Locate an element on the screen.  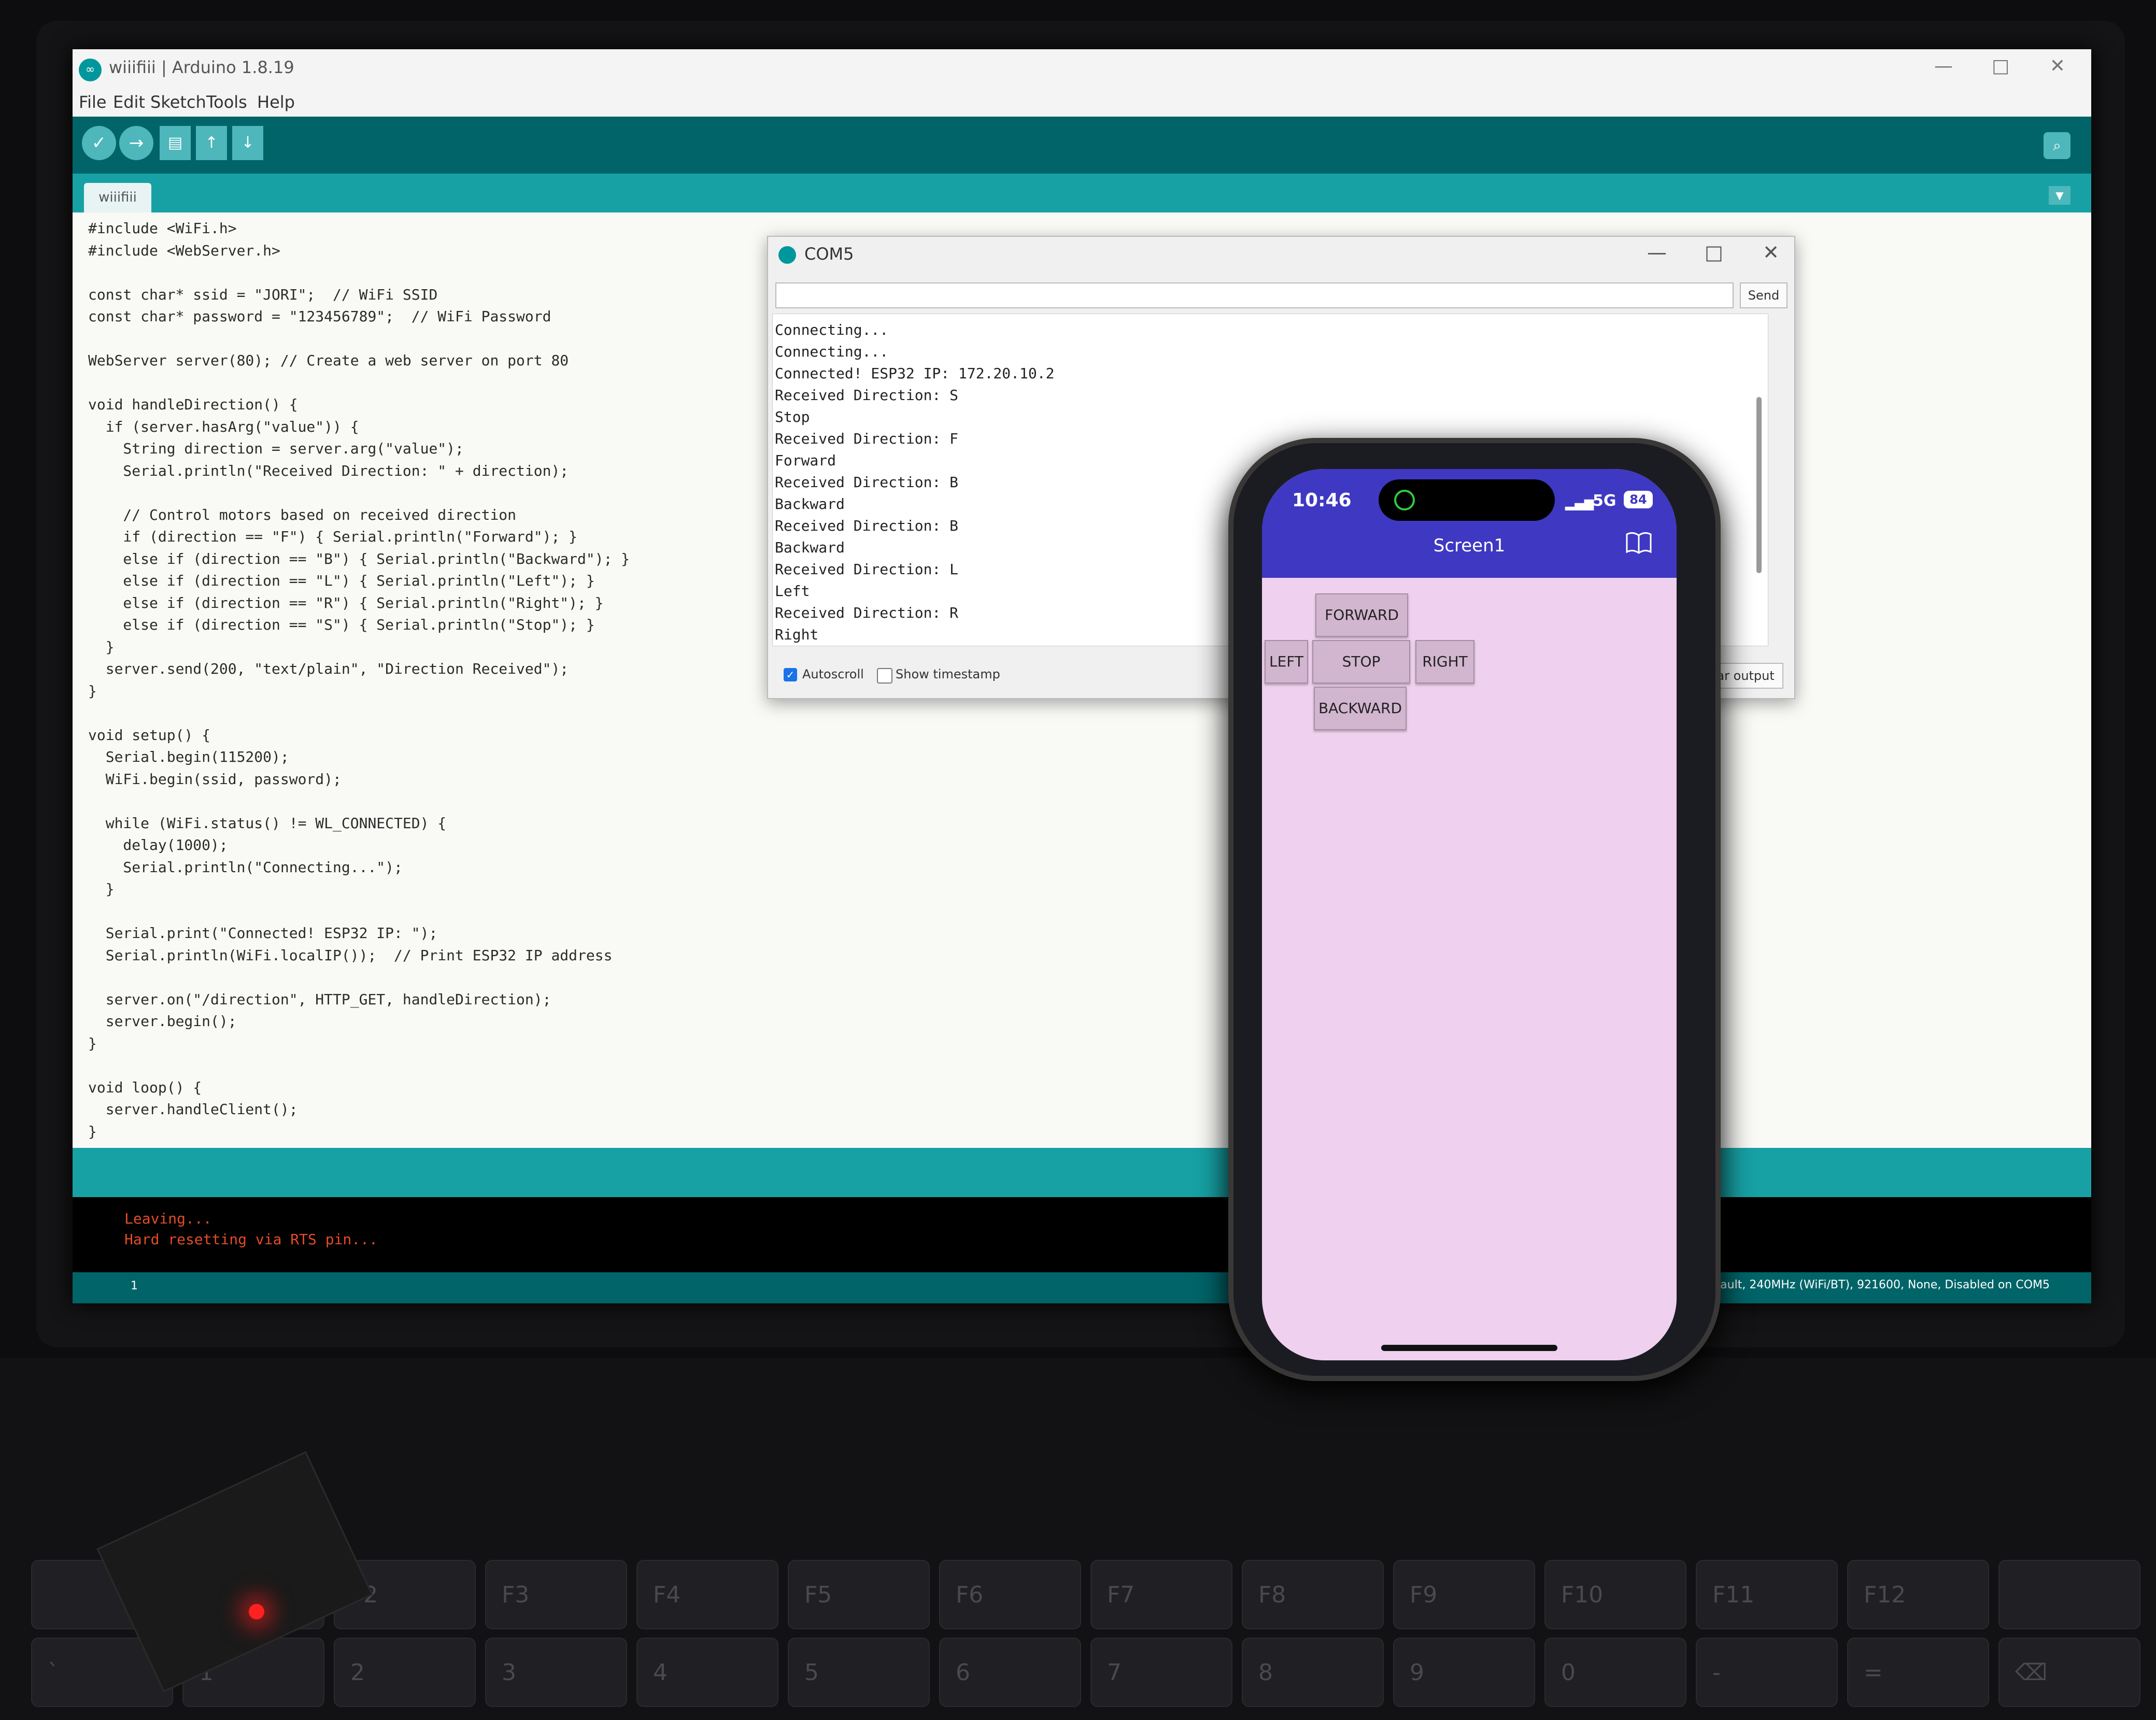
key-label: 2 is located at coordinates (358, 1672).